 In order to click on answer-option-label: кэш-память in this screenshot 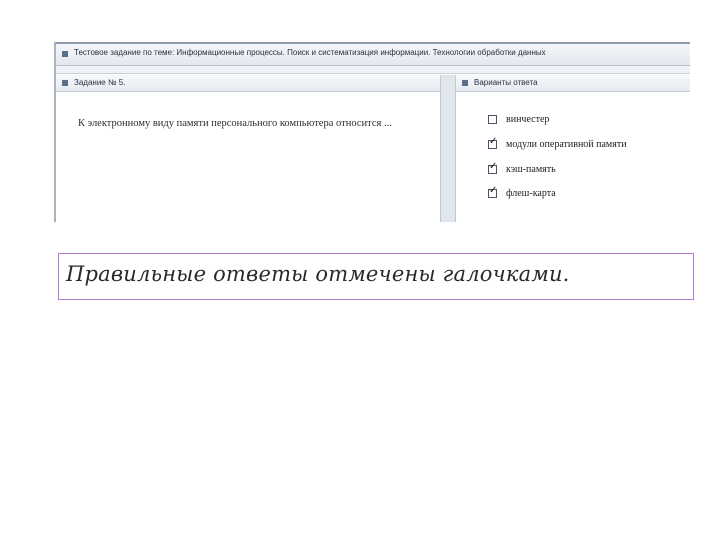, I will do `click(531, 169)`.